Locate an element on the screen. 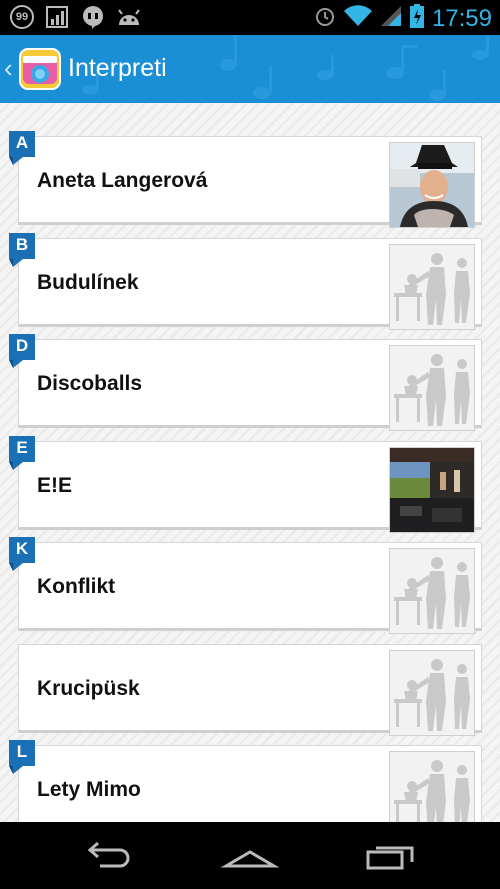 This screenshot has height=889, width=500. recent-apps-icon is located at coordinates (390, 856).